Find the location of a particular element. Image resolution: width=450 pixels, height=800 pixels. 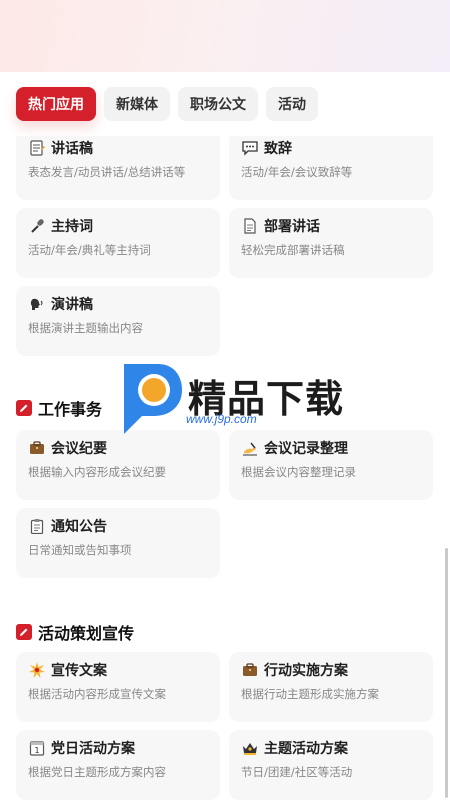

card-title: 部署讲话 is located at coordinates (292, 227).